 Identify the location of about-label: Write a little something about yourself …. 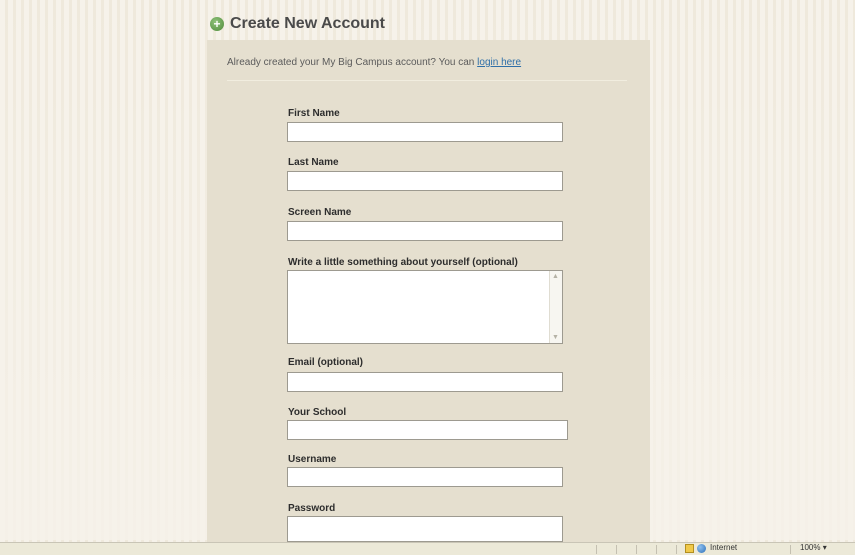
(403, 262).